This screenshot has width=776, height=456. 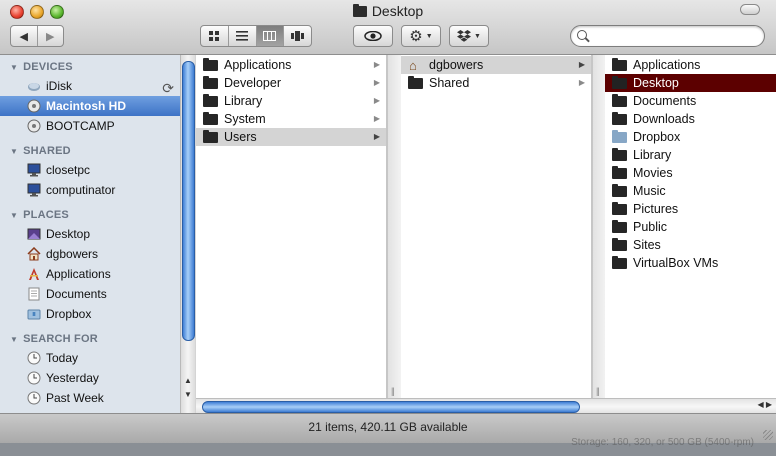 I want to click on list-view-button, so click(x=243, y=36).